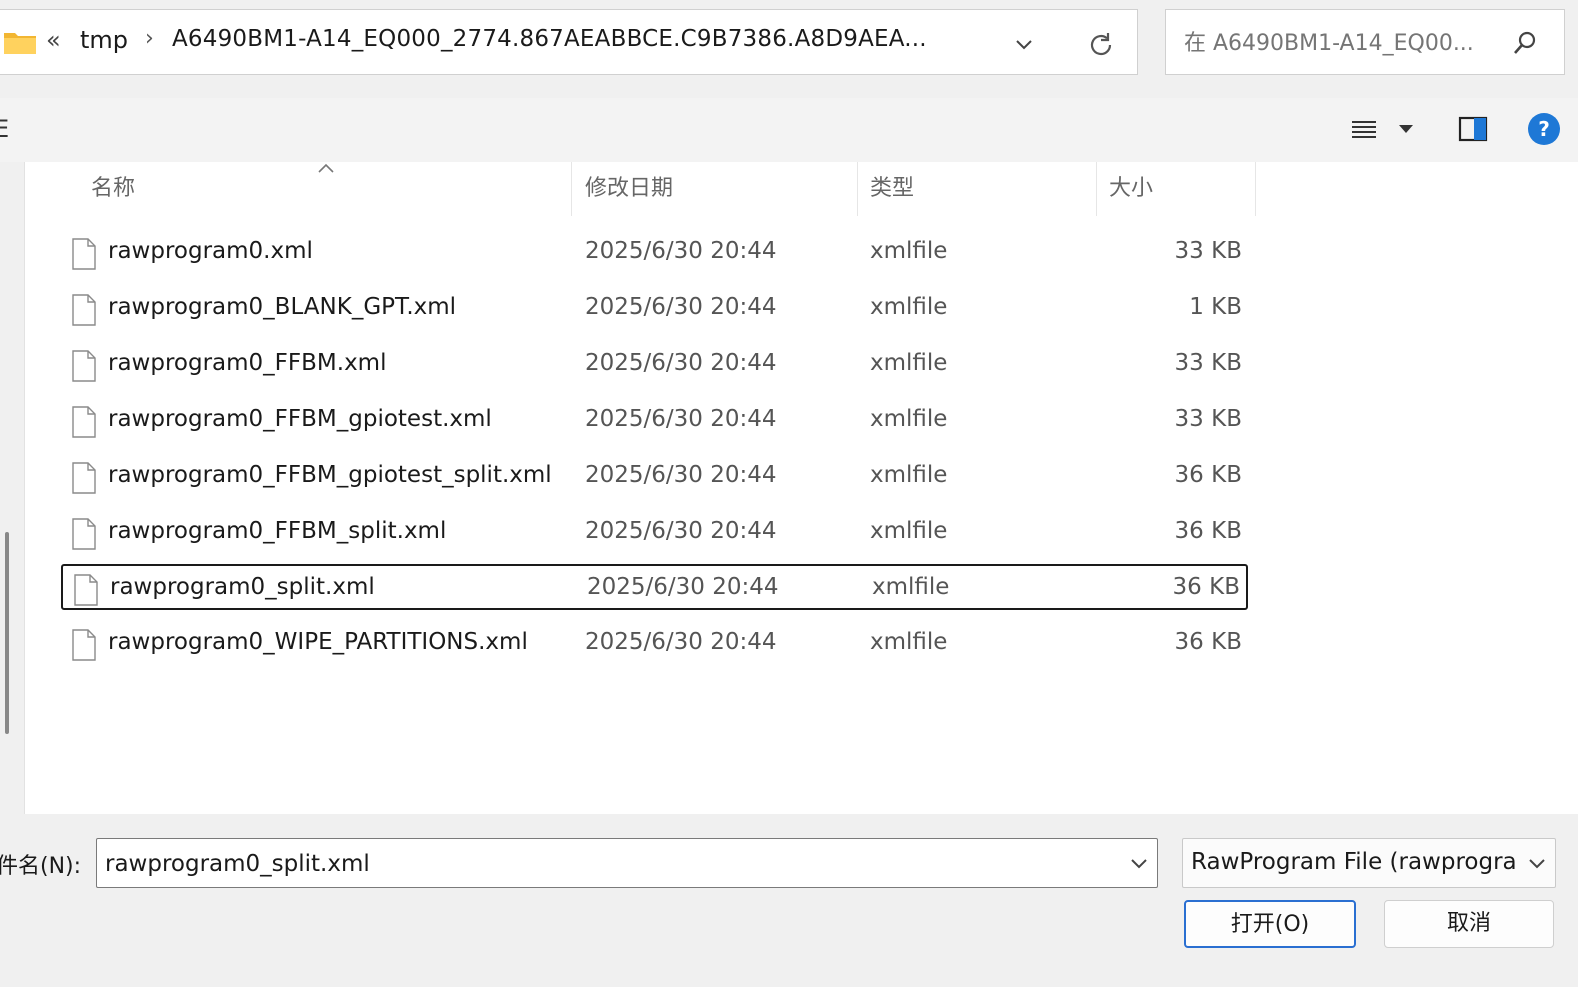  I want to click on search-box, so click(1365, 42).